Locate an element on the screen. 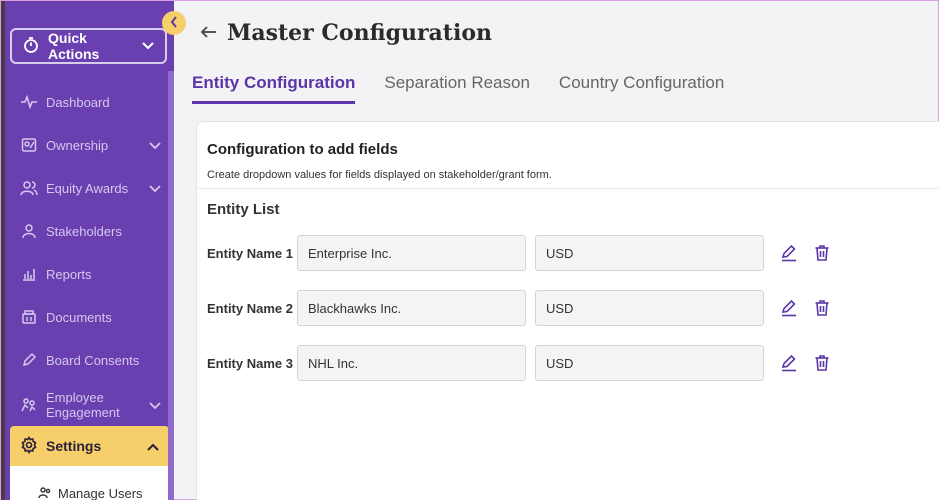 This screenshot has height=500, width=939. sidebar-item-settings: Settings is located at coordinates (89, 446).